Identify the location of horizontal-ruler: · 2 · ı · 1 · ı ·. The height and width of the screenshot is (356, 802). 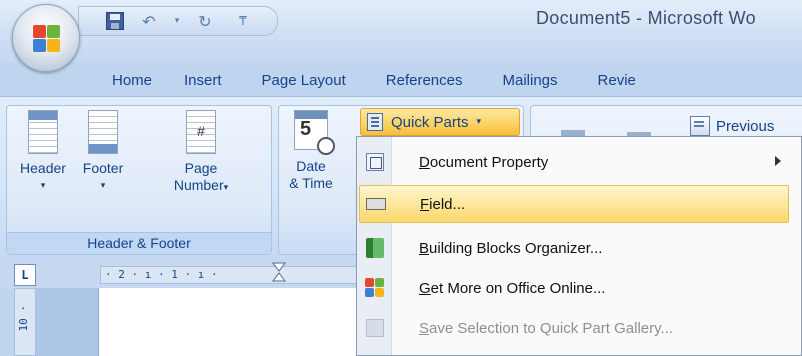
(235, 275).